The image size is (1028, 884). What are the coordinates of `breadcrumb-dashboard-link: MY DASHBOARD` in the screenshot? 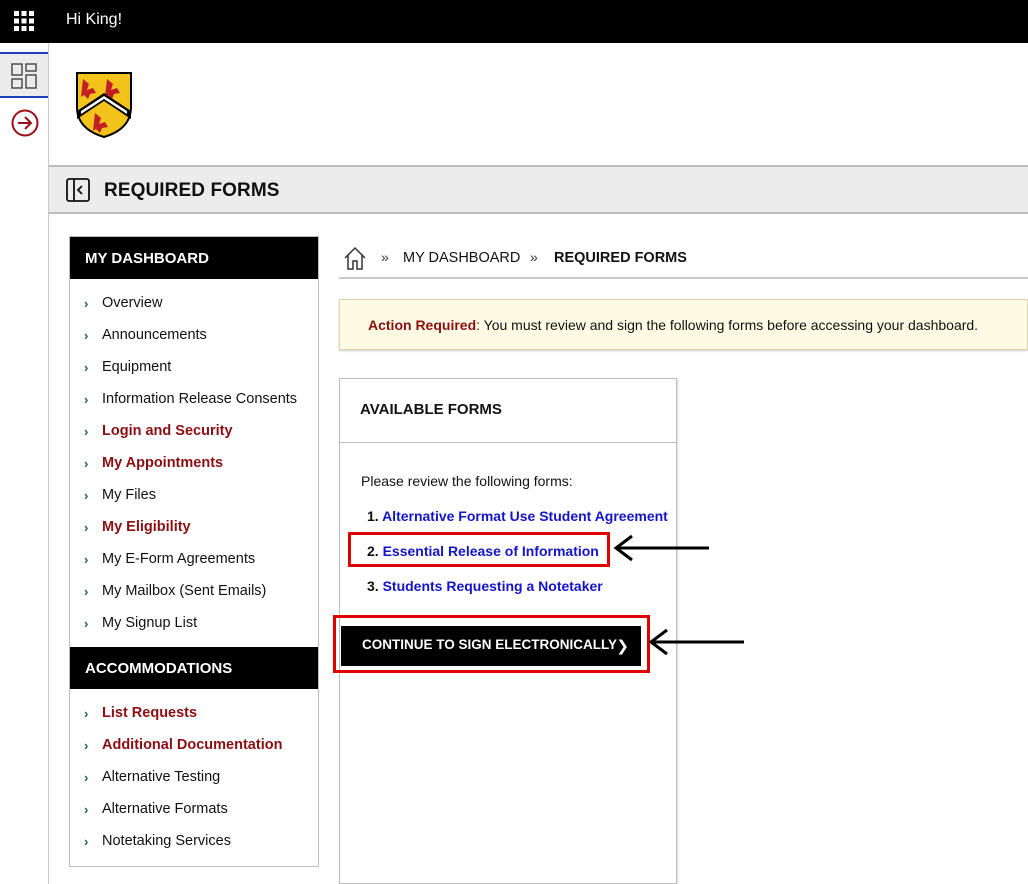 It's located at (461, 258).